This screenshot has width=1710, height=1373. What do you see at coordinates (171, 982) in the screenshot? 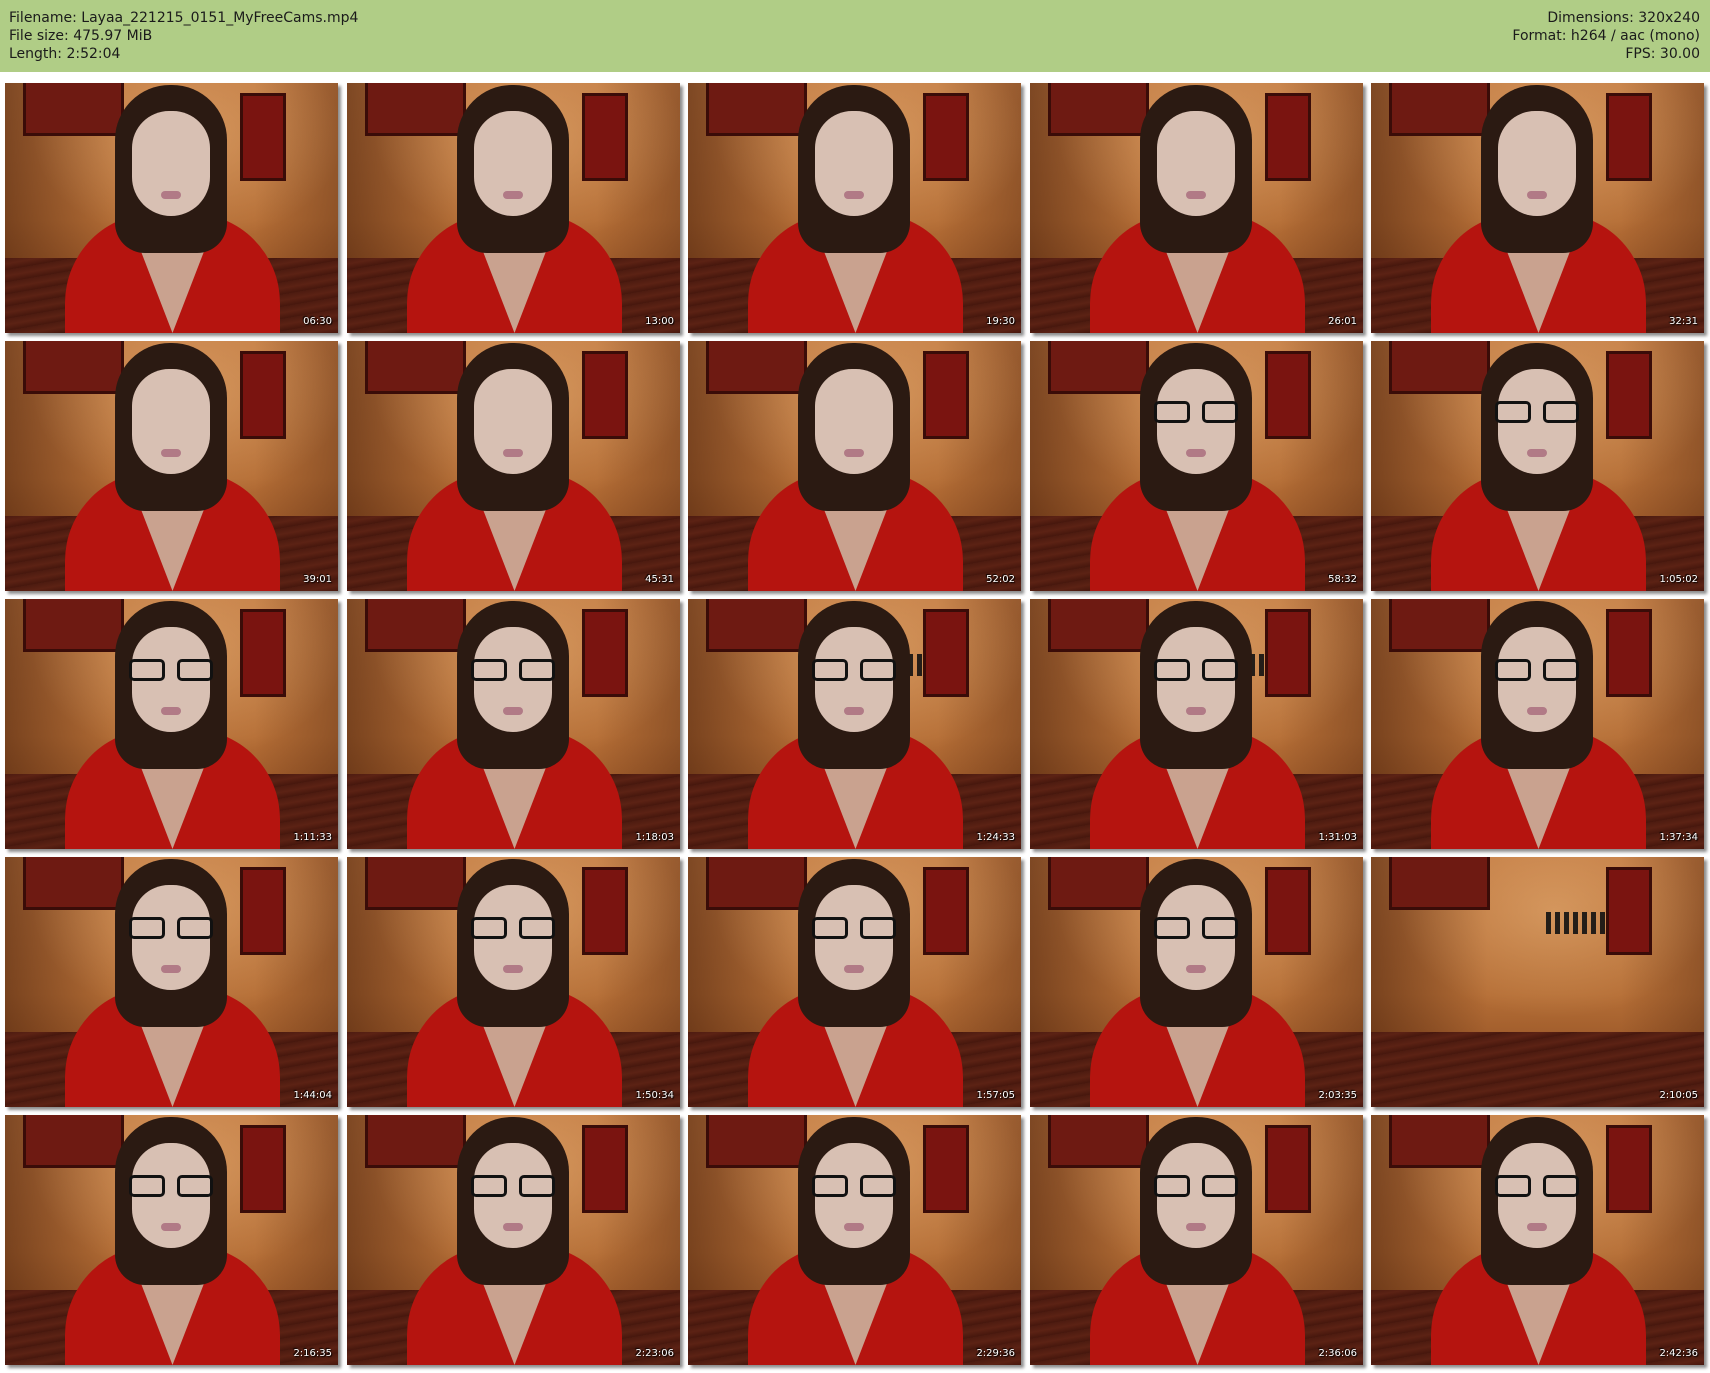
I see `video-thumbnail: 1:44:04` at bounding box center [171, 982].